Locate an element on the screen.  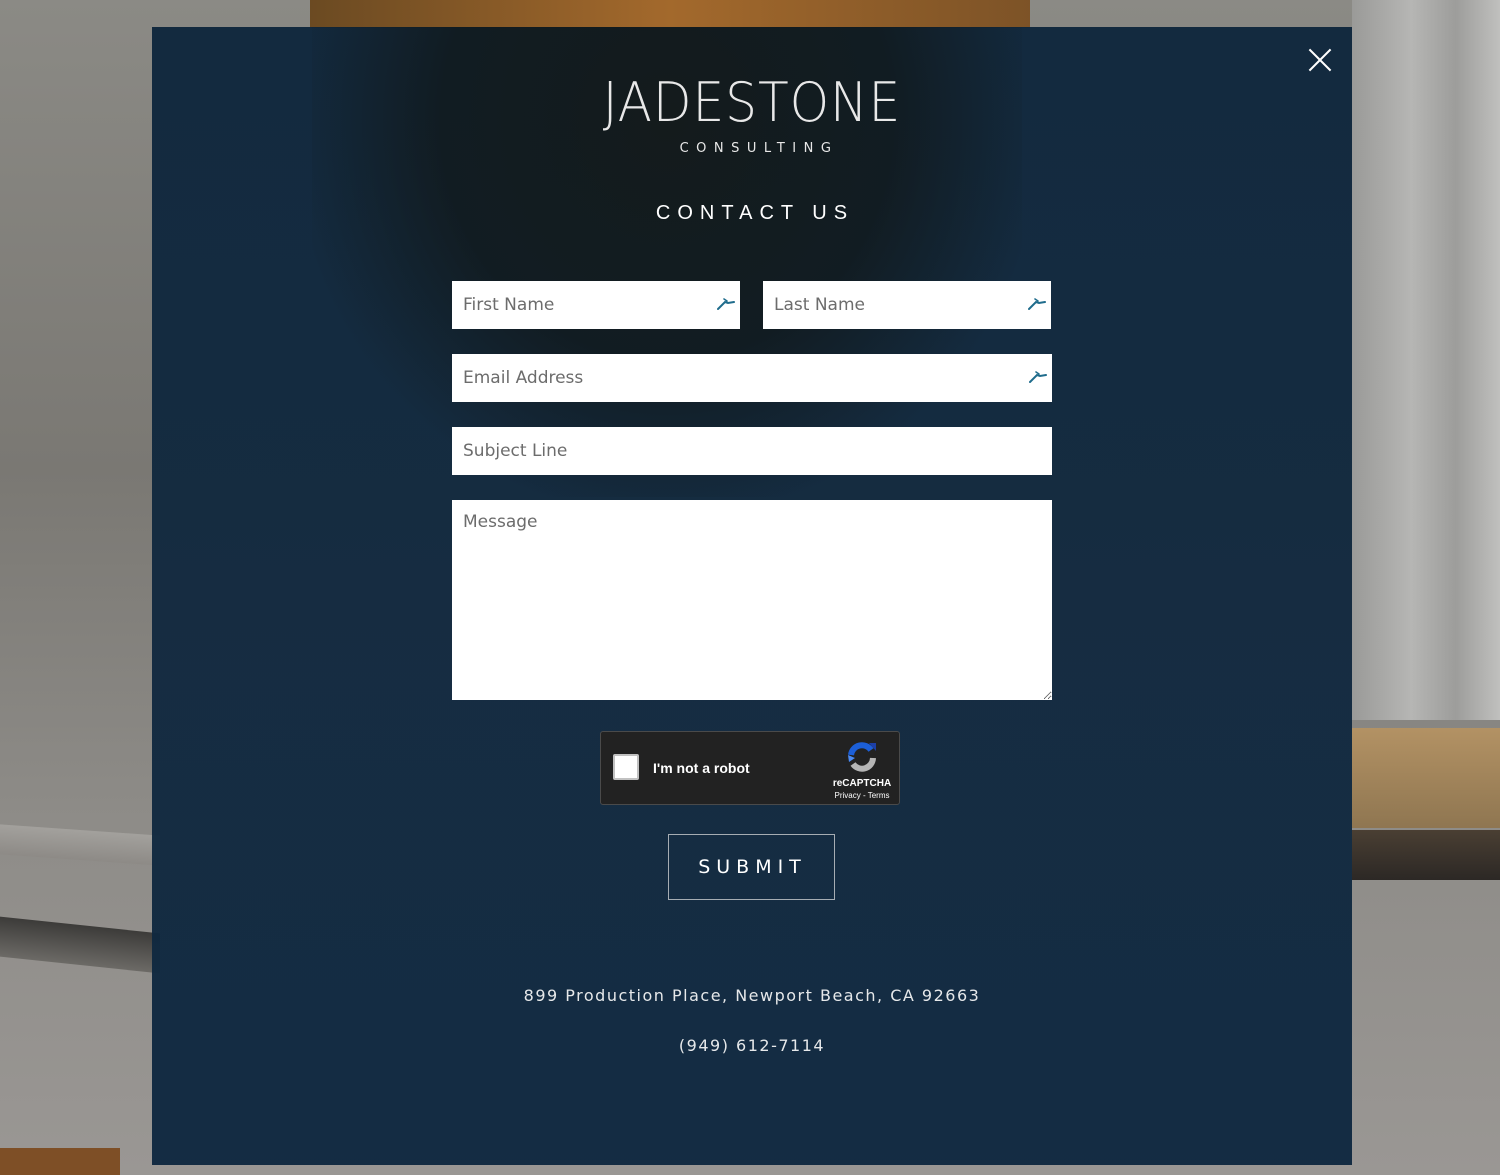
email-input is located at coordinates (752, 378).